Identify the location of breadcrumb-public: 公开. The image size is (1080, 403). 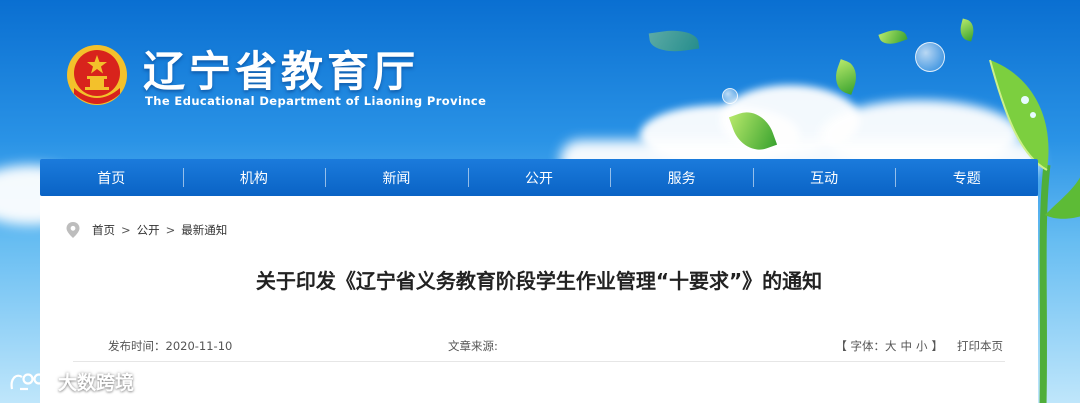
(148, 230).